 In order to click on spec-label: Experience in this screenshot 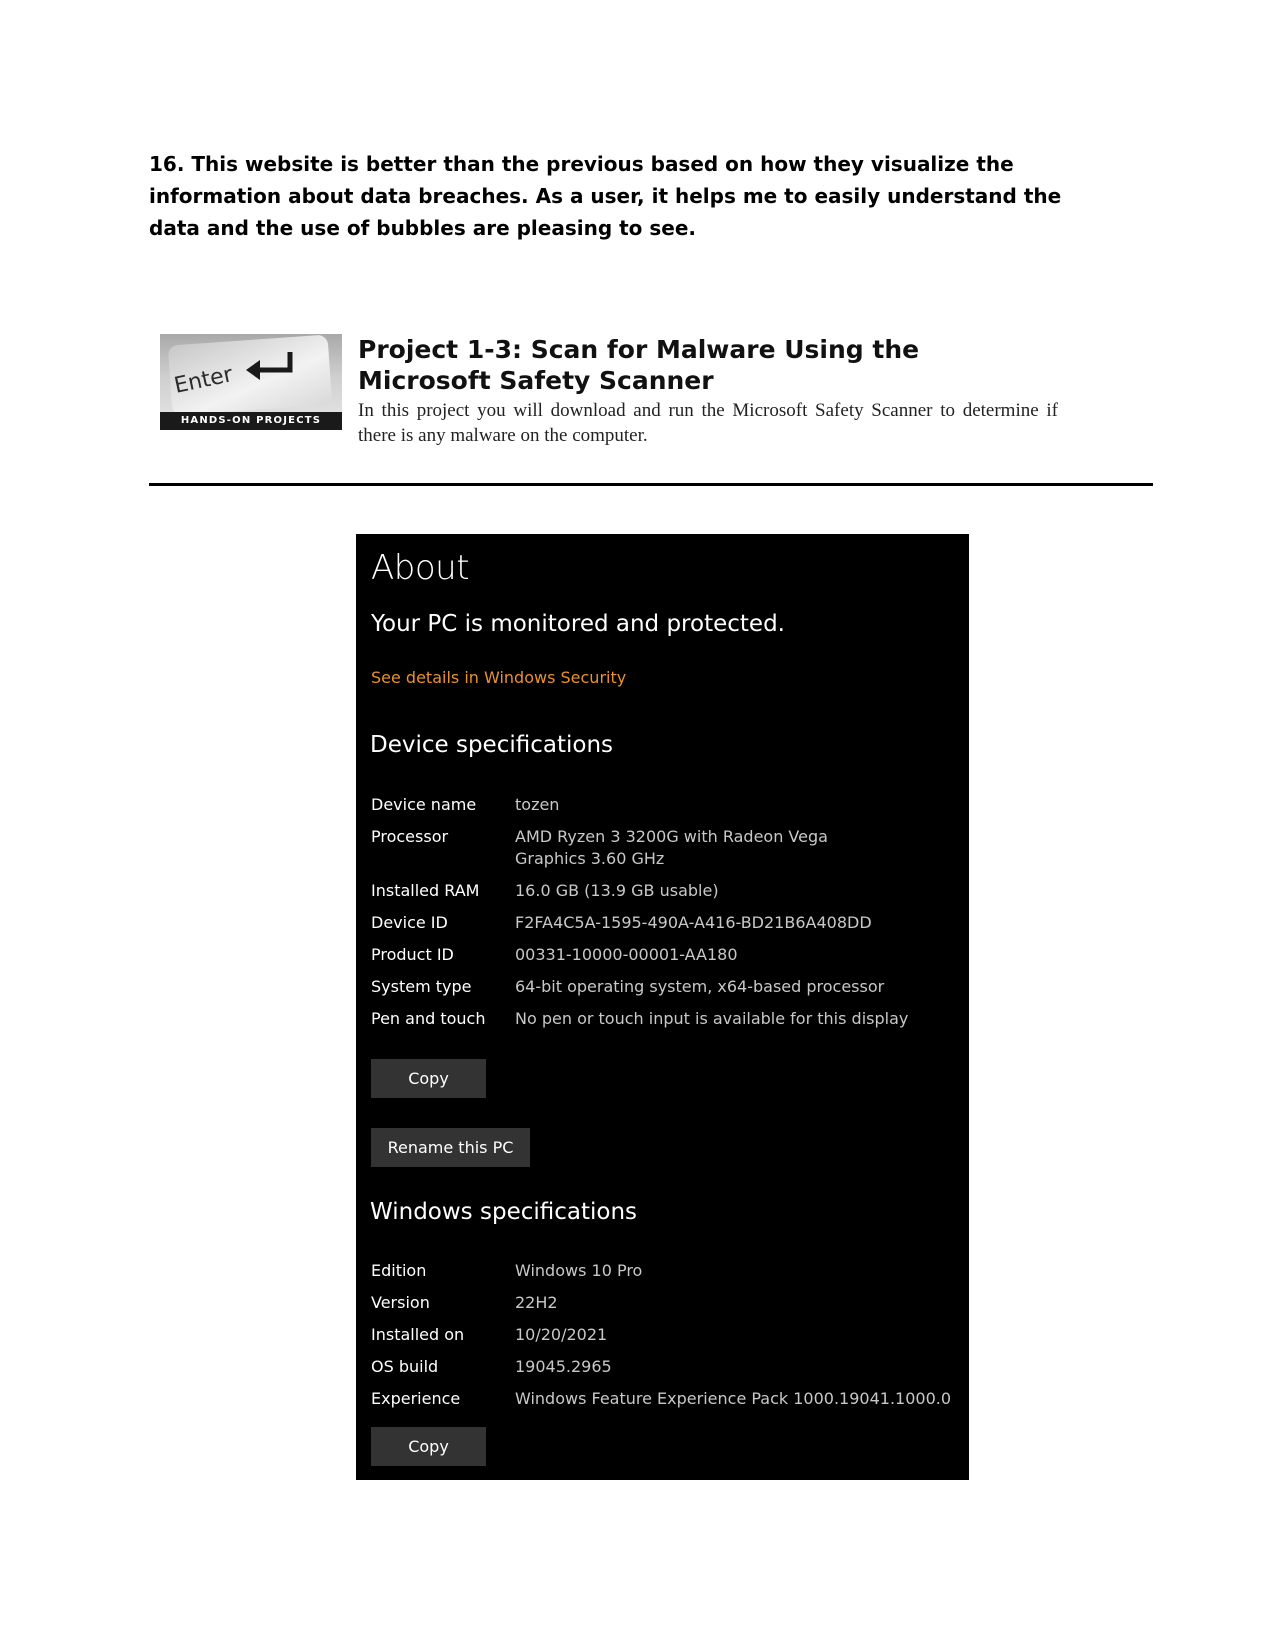, I will do `click(416, 1398)`.